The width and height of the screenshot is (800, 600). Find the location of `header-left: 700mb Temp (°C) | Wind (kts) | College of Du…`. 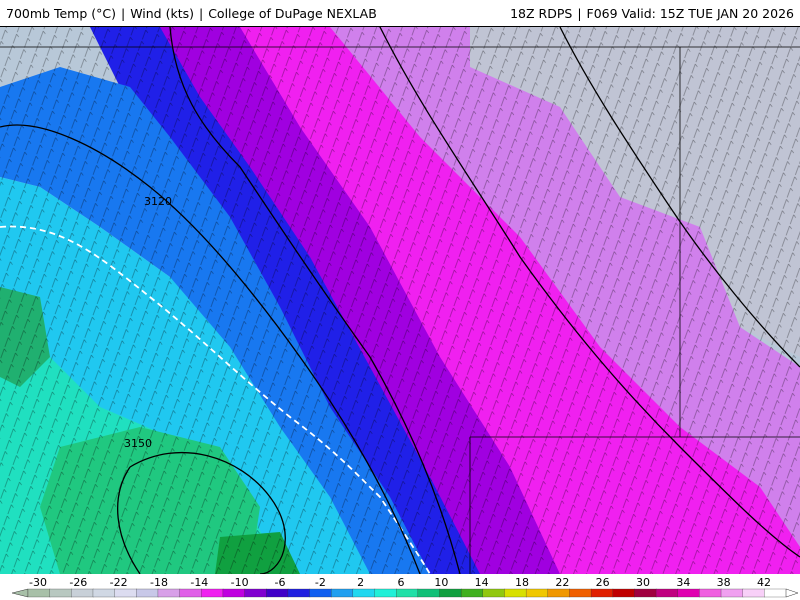

header-left: 700mb Temp (°C) | Wind (kts) | College of Du… is located at coordinates (191, 13).